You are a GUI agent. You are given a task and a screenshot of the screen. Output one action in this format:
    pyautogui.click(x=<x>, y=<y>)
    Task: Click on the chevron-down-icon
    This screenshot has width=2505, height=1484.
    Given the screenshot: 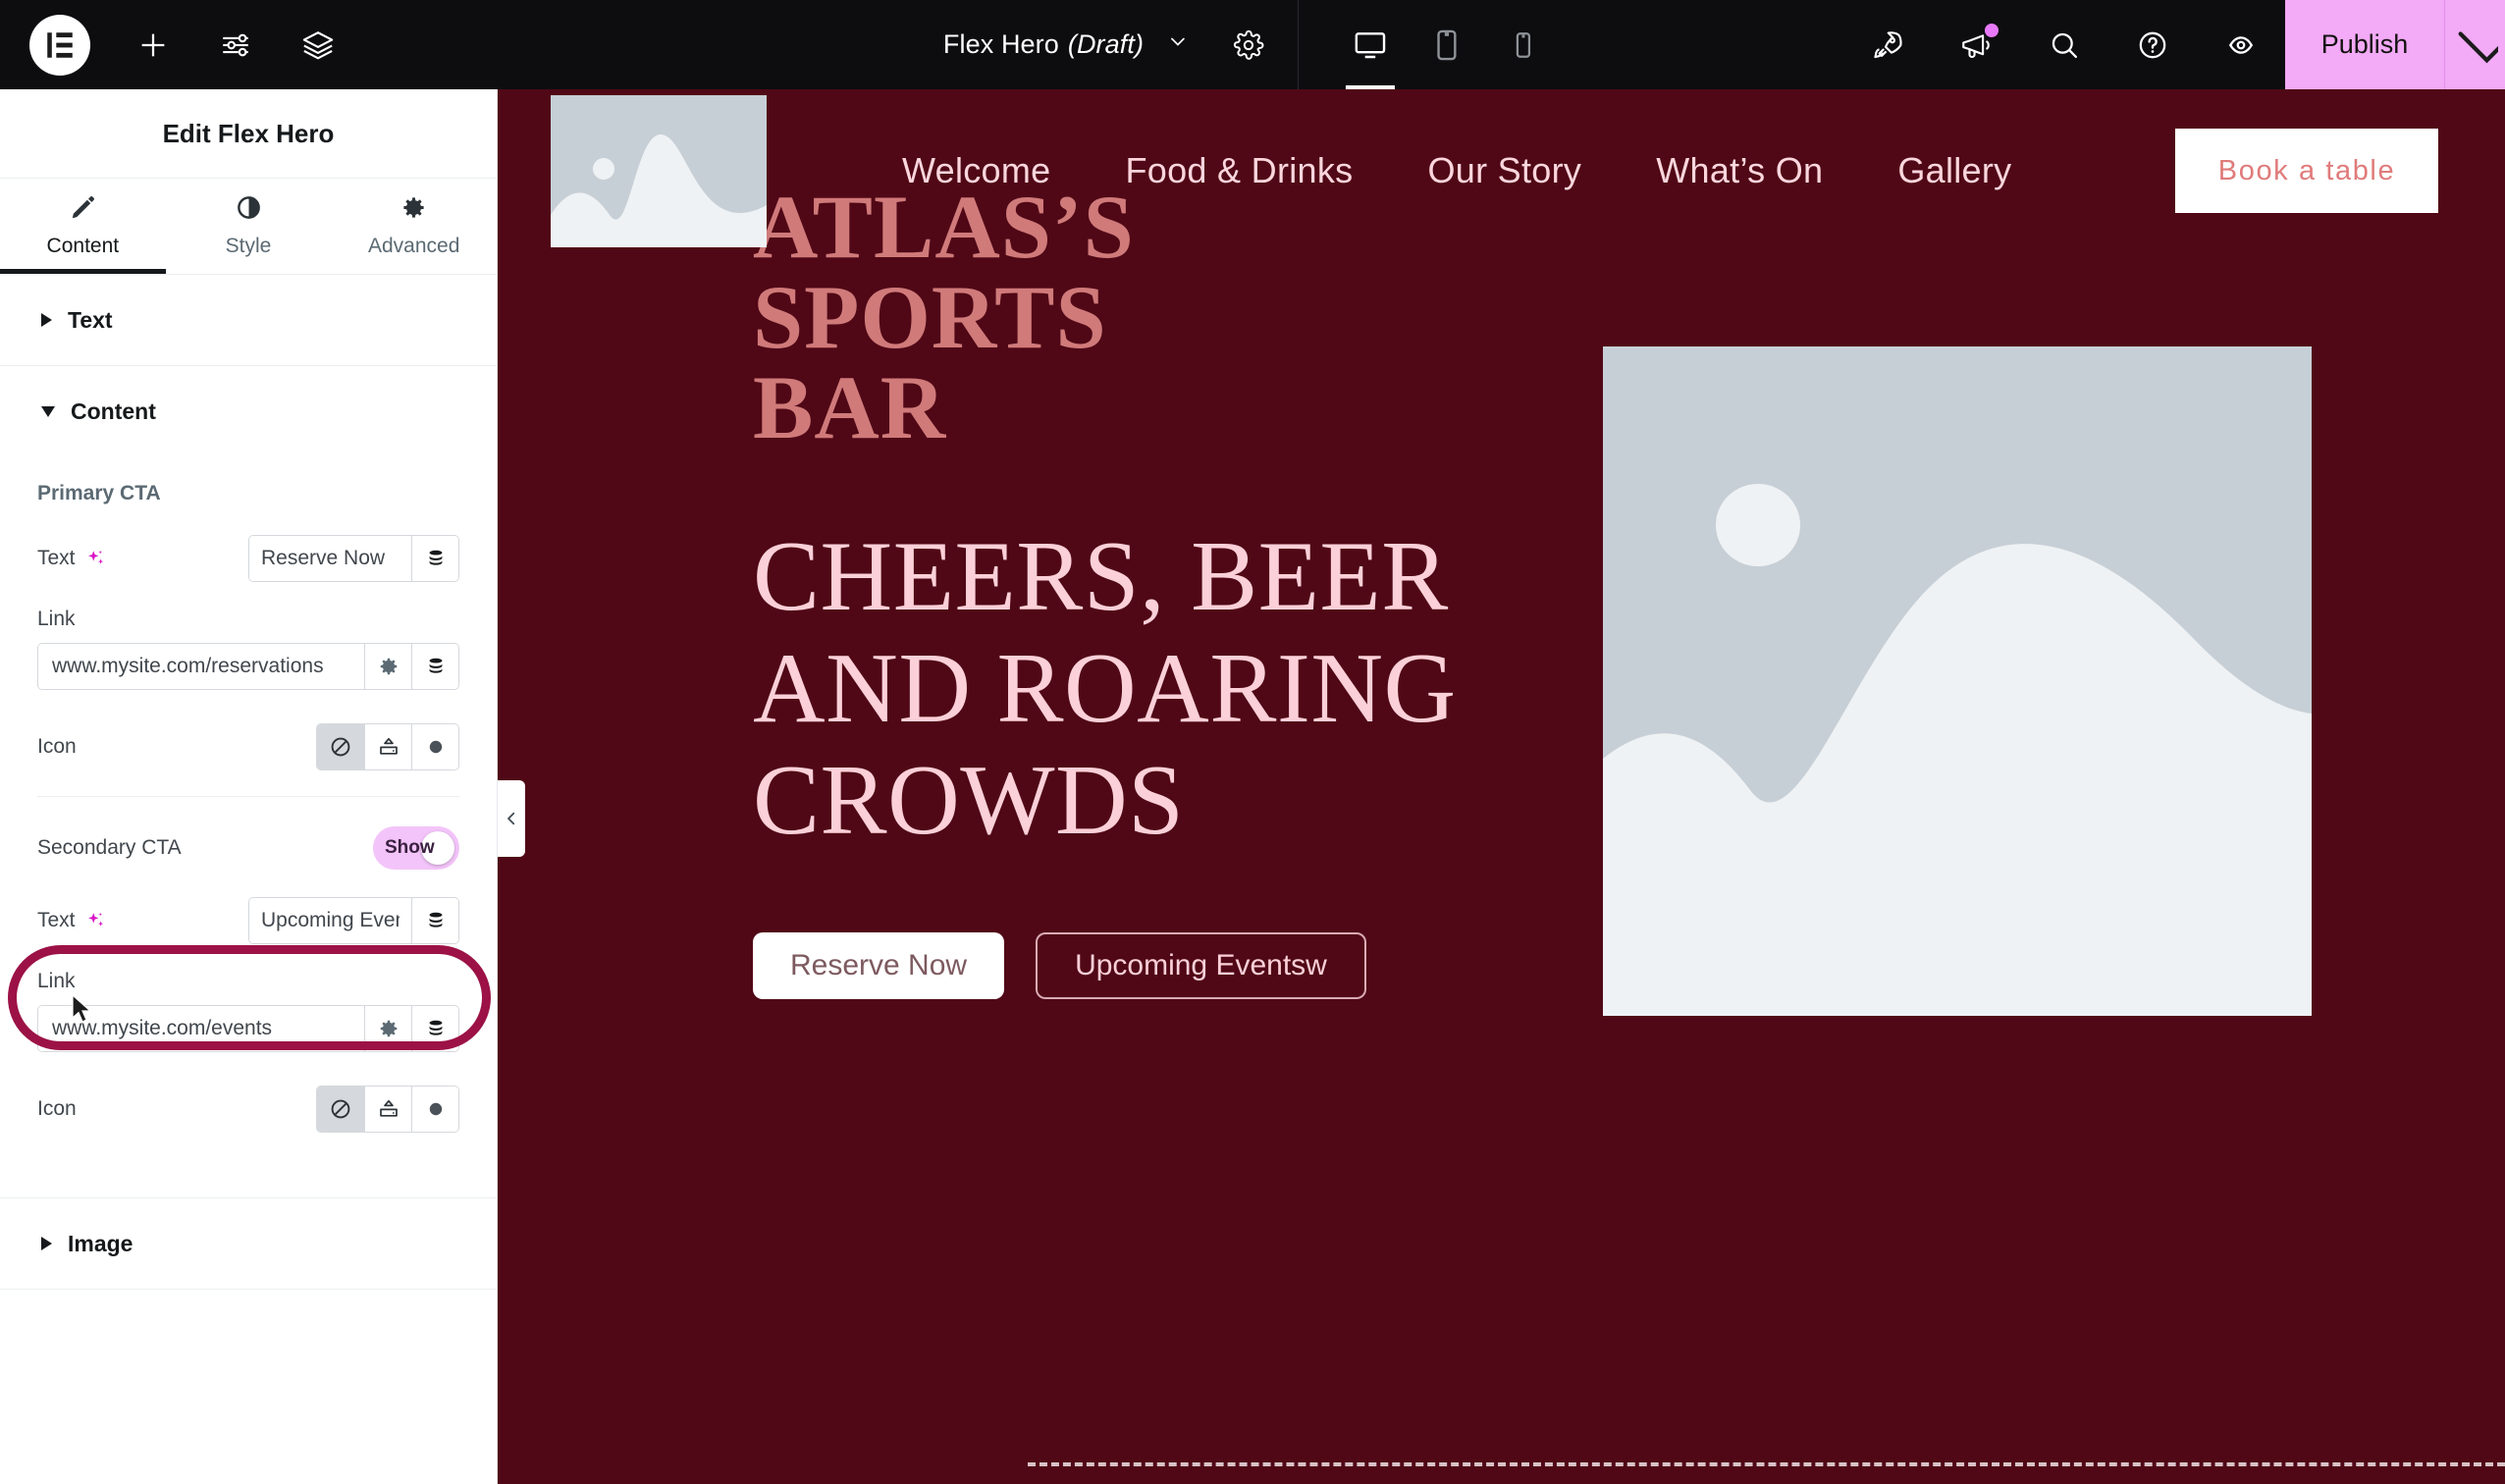 What is the action you would take?
    pyautogui.click(x=1178, y=41)
    